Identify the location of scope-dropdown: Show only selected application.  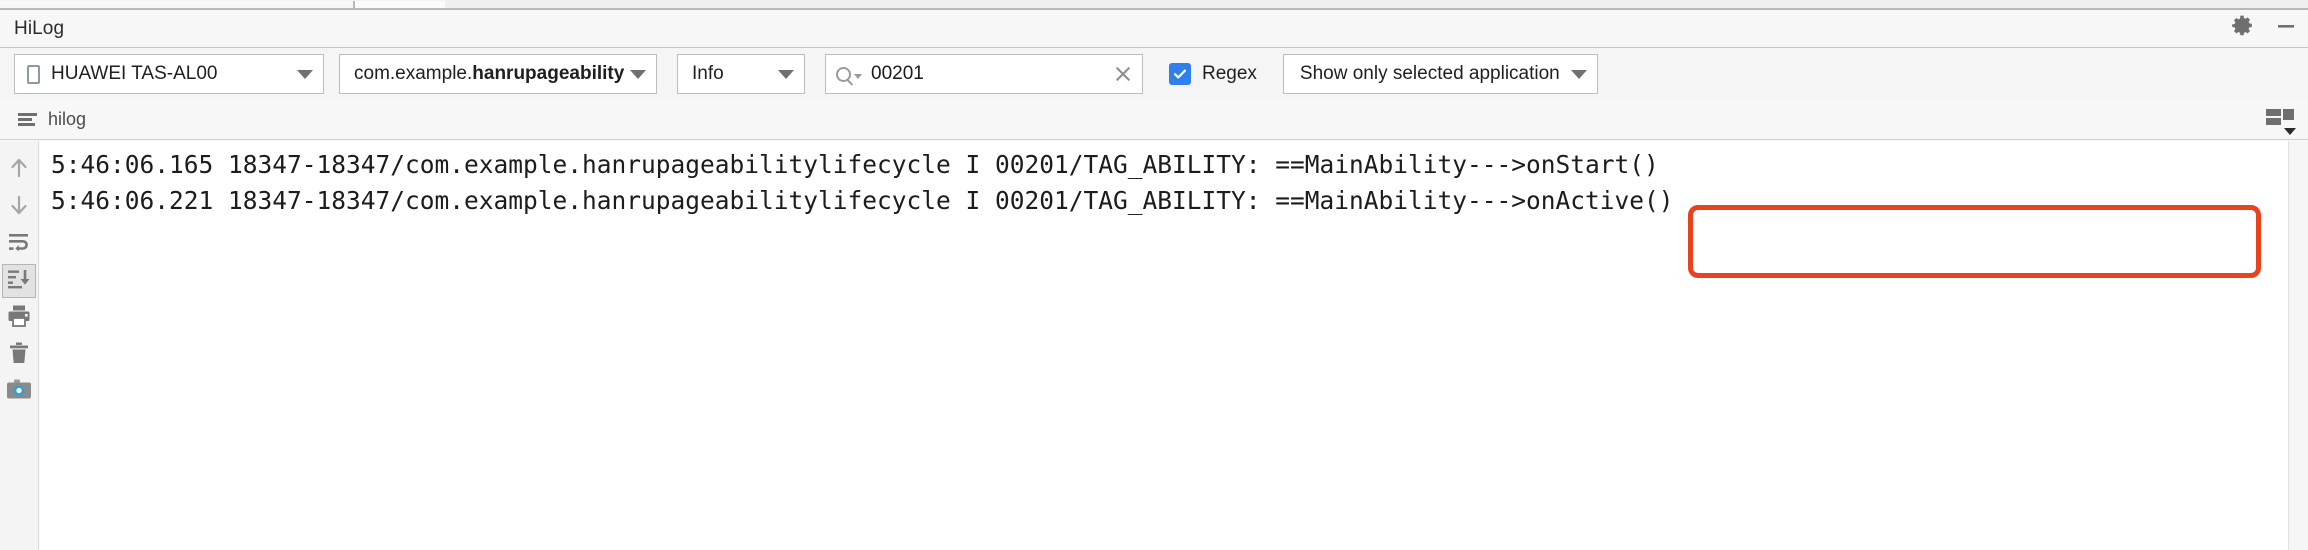
(1440, 74).